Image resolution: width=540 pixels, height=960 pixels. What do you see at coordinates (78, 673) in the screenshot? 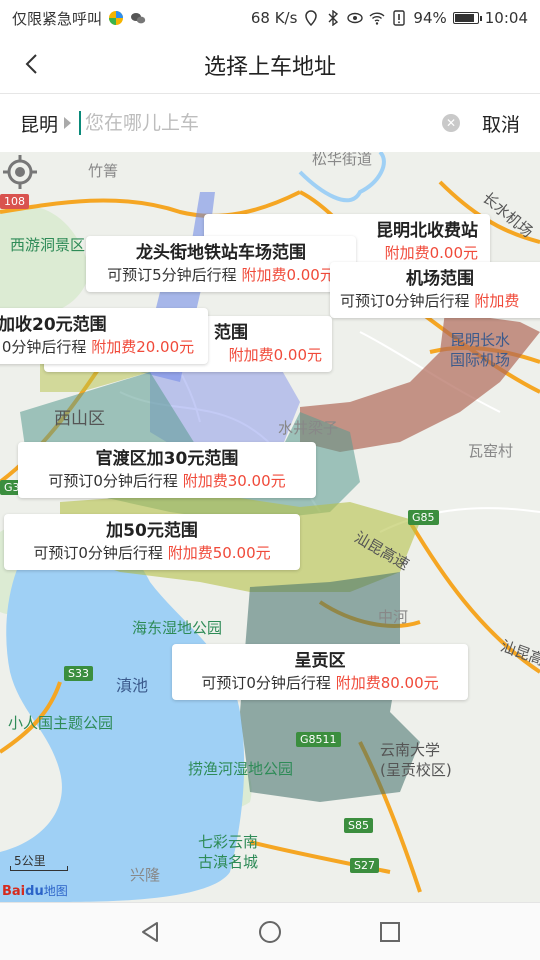
I see `highway-marker: S33` at bounding box center [78, 673].